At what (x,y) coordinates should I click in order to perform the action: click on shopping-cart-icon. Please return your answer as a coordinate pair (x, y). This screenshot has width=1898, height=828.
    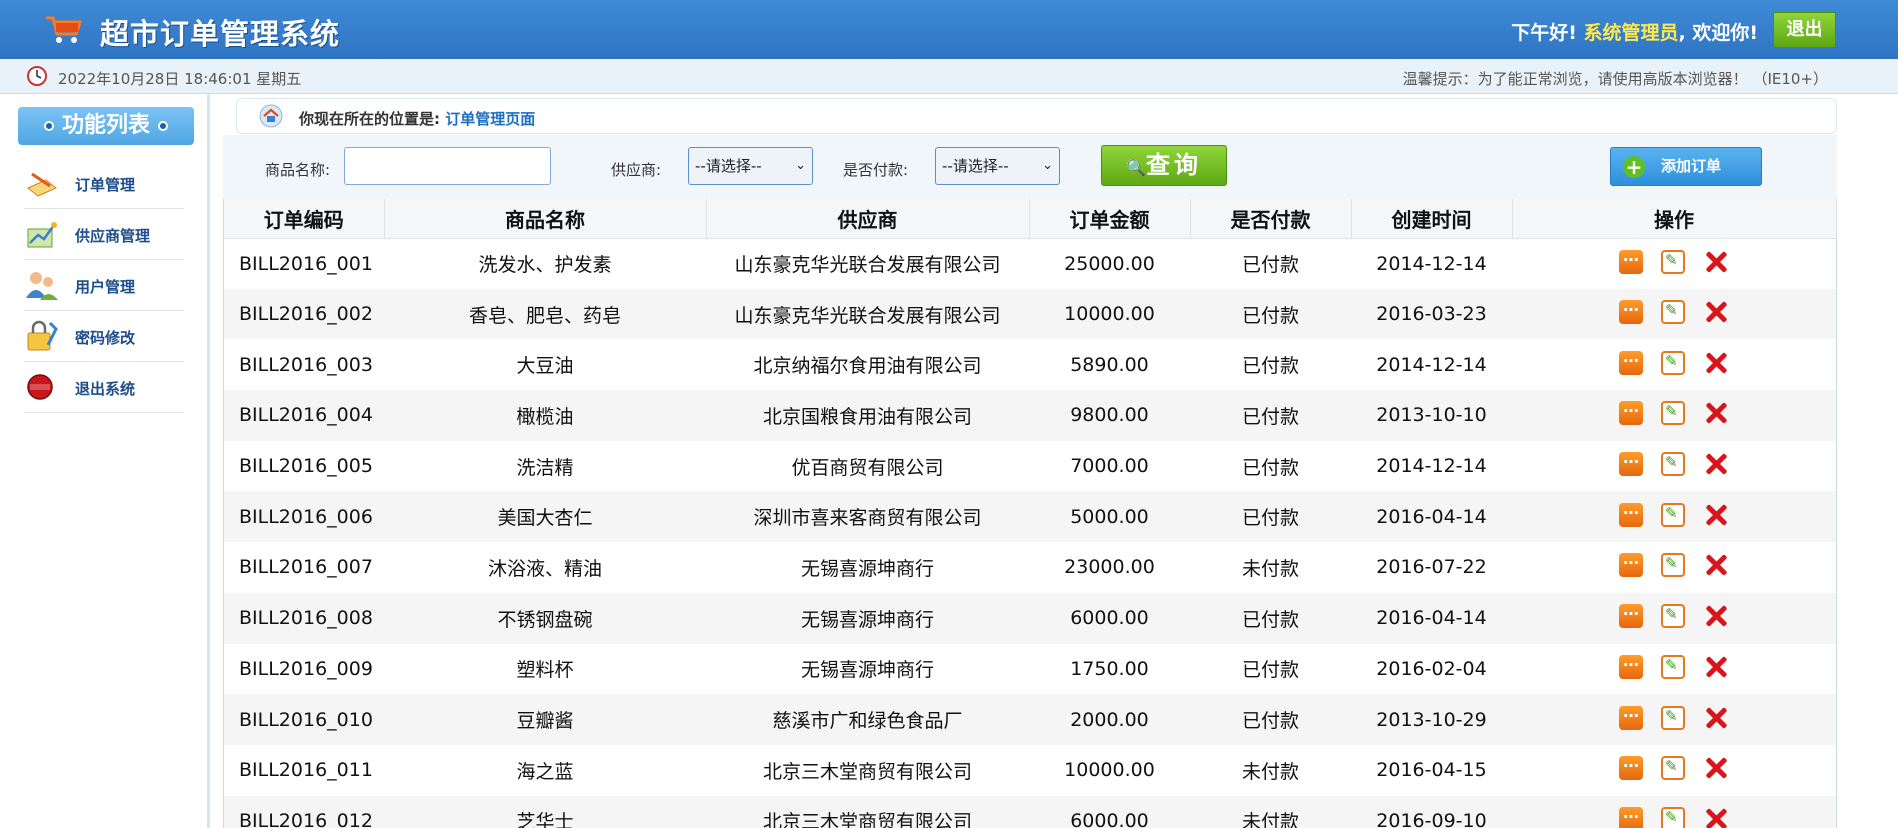
    Looking at the image, I should click on (64, 29).